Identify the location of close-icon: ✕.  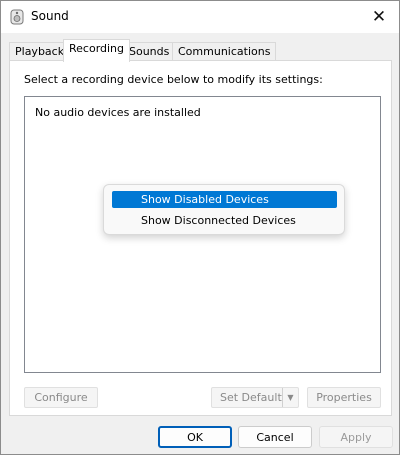
(379, 17).